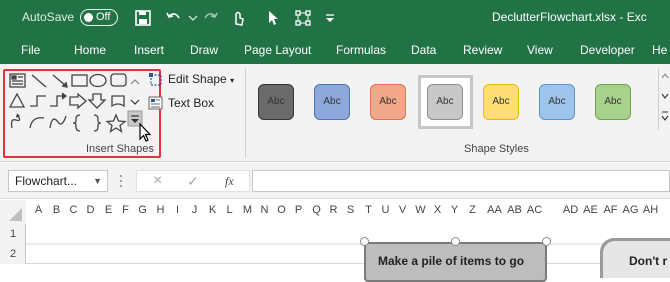 This screenshot has width=670, height=282. I want to click on styles-scroll-icons, so click(665, 97).